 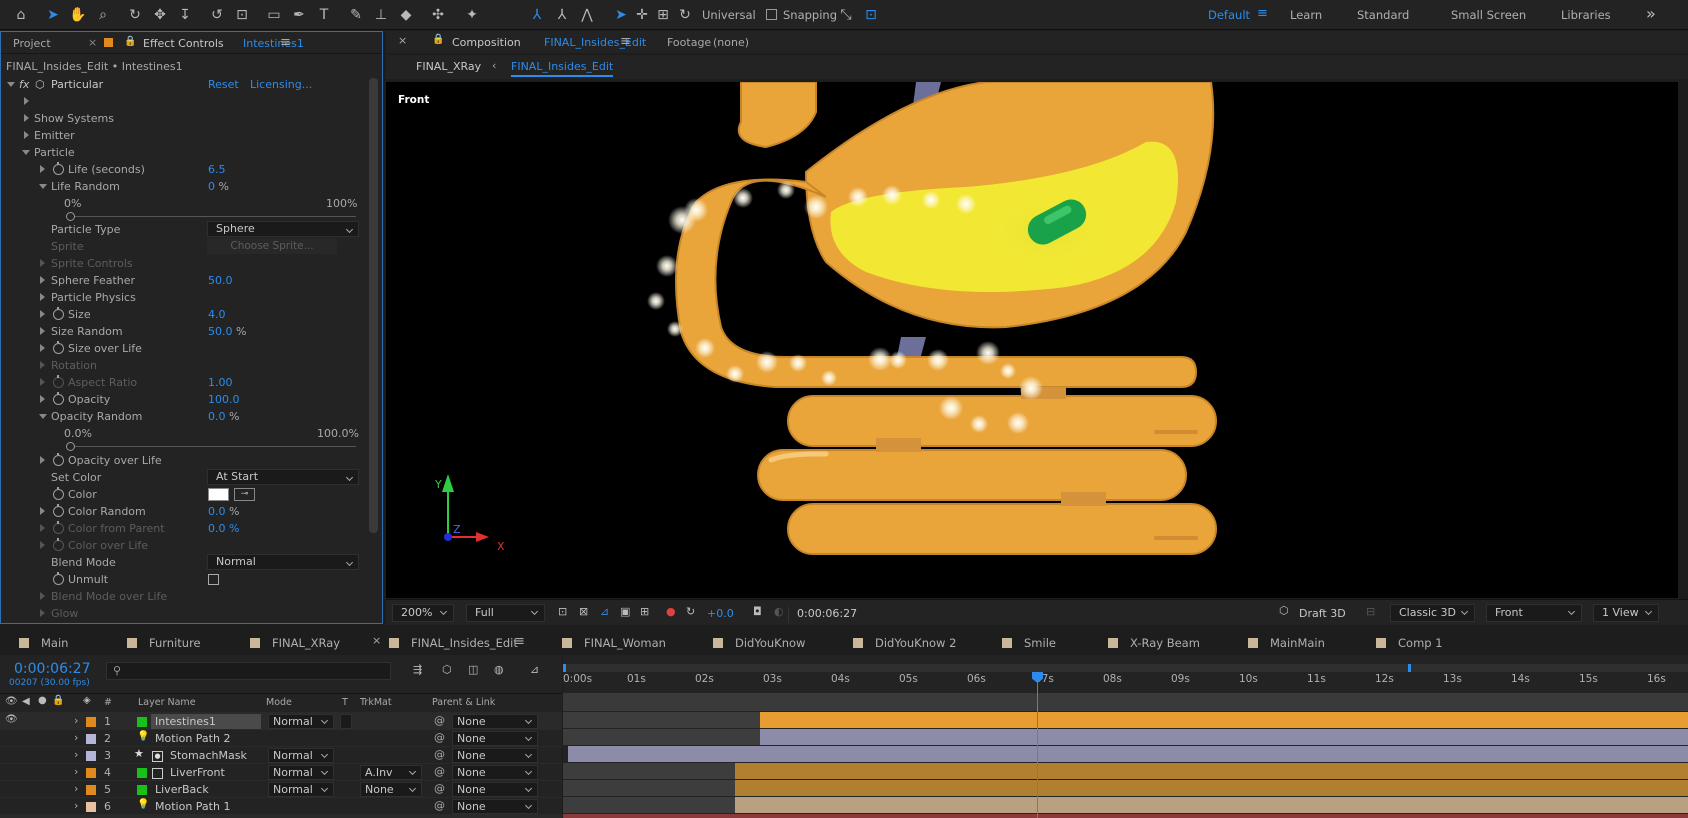 What do you see at coordinates (324, 15) in the screenshot?
I see `type-tool-icon: T` at bounding box center [324, 15].